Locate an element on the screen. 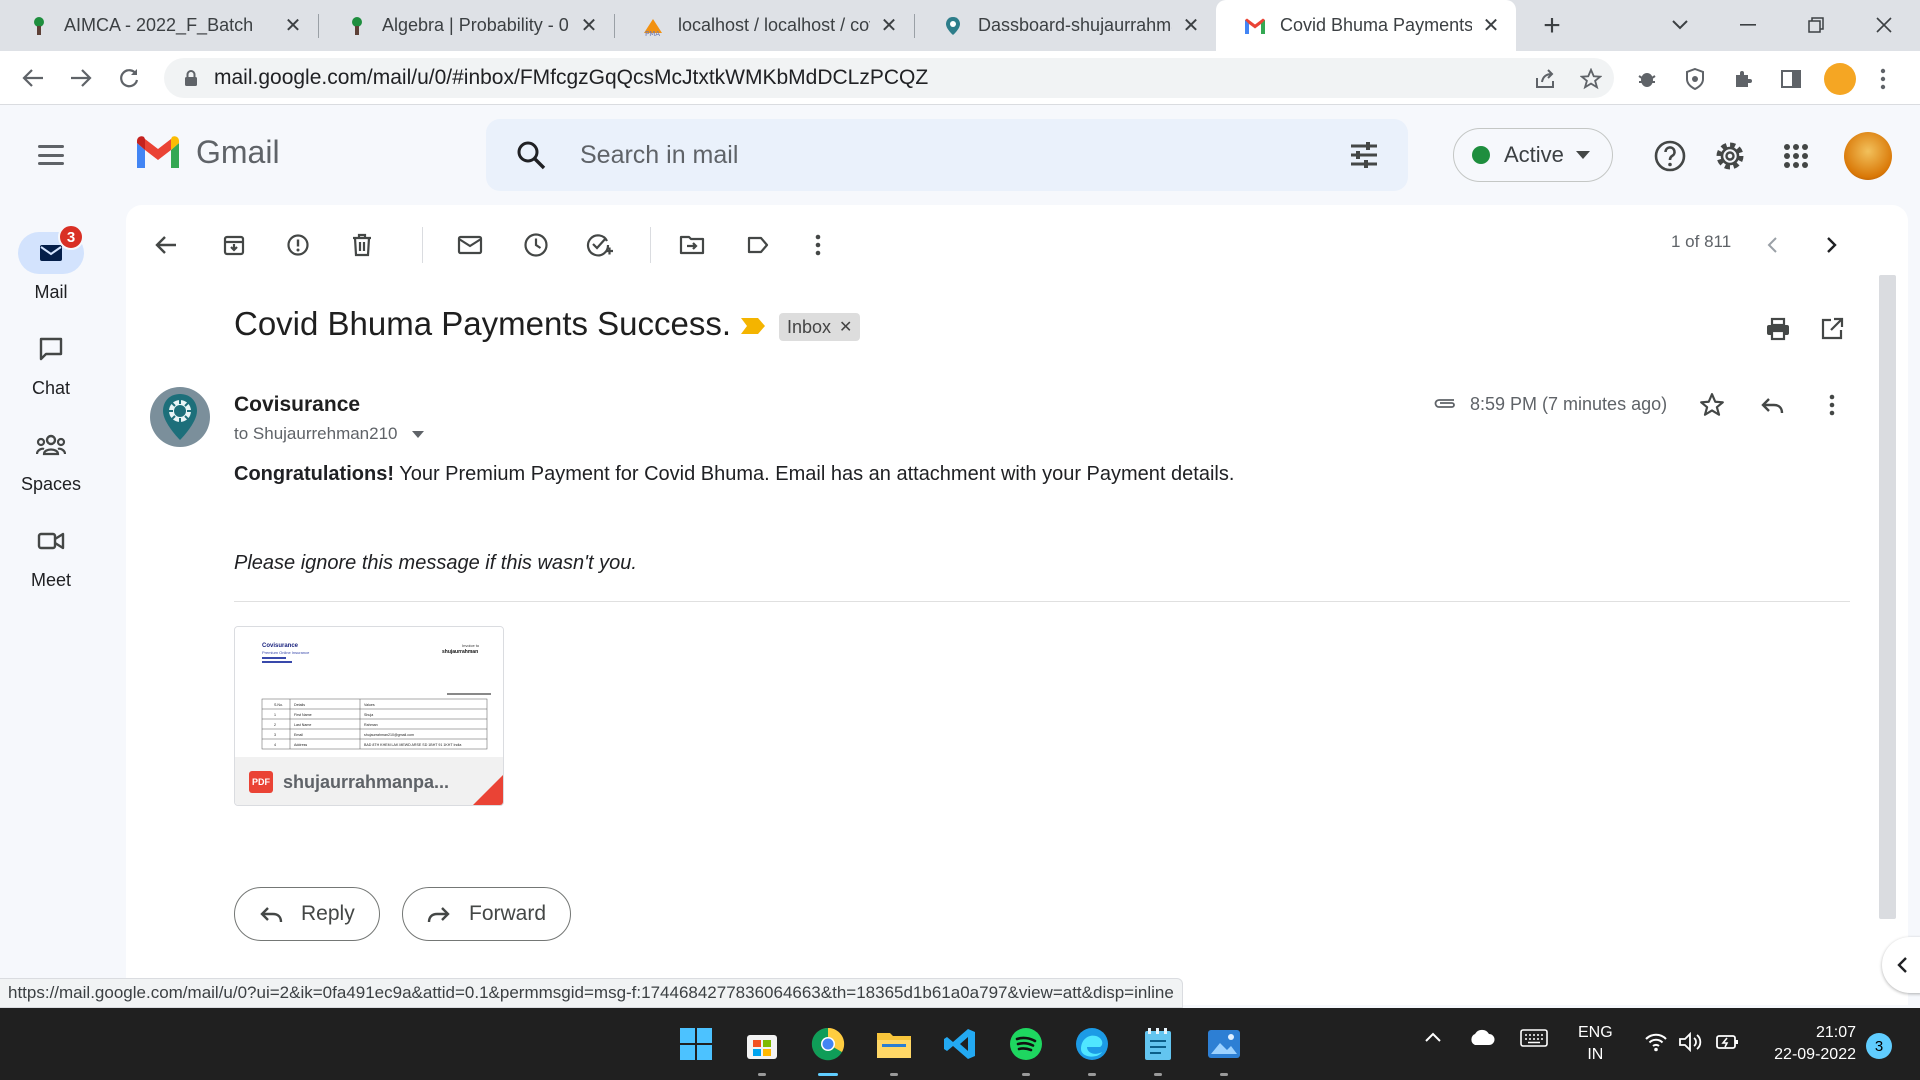 Image resolution: width=1920 pixels, height=1080 pixels. thumb-table-cell: 2 is located at coordinates (275, 725).